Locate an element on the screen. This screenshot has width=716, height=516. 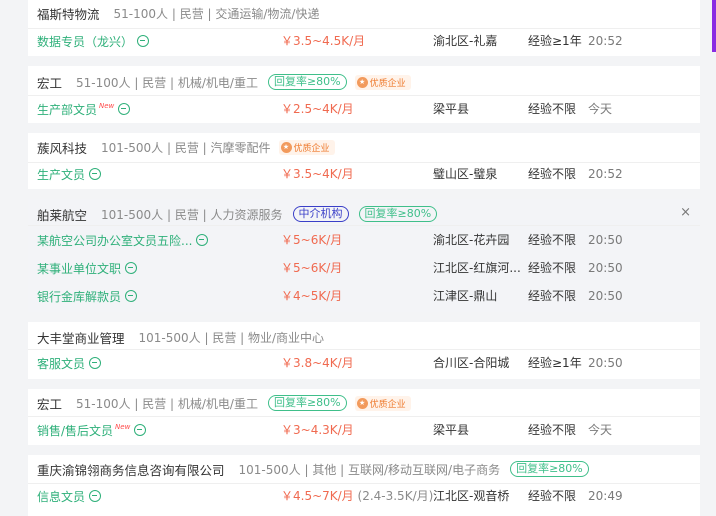
job-title-cell: 销售/售后文员 New is located at coordinates (127, 430).